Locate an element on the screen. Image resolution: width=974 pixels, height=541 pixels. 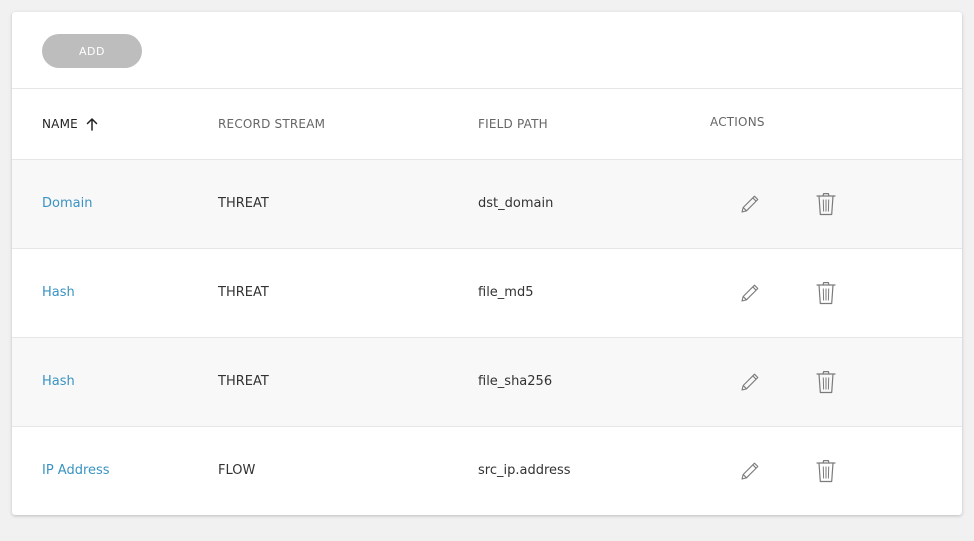
arrow-up-icon is located at coordinates (92, 124).